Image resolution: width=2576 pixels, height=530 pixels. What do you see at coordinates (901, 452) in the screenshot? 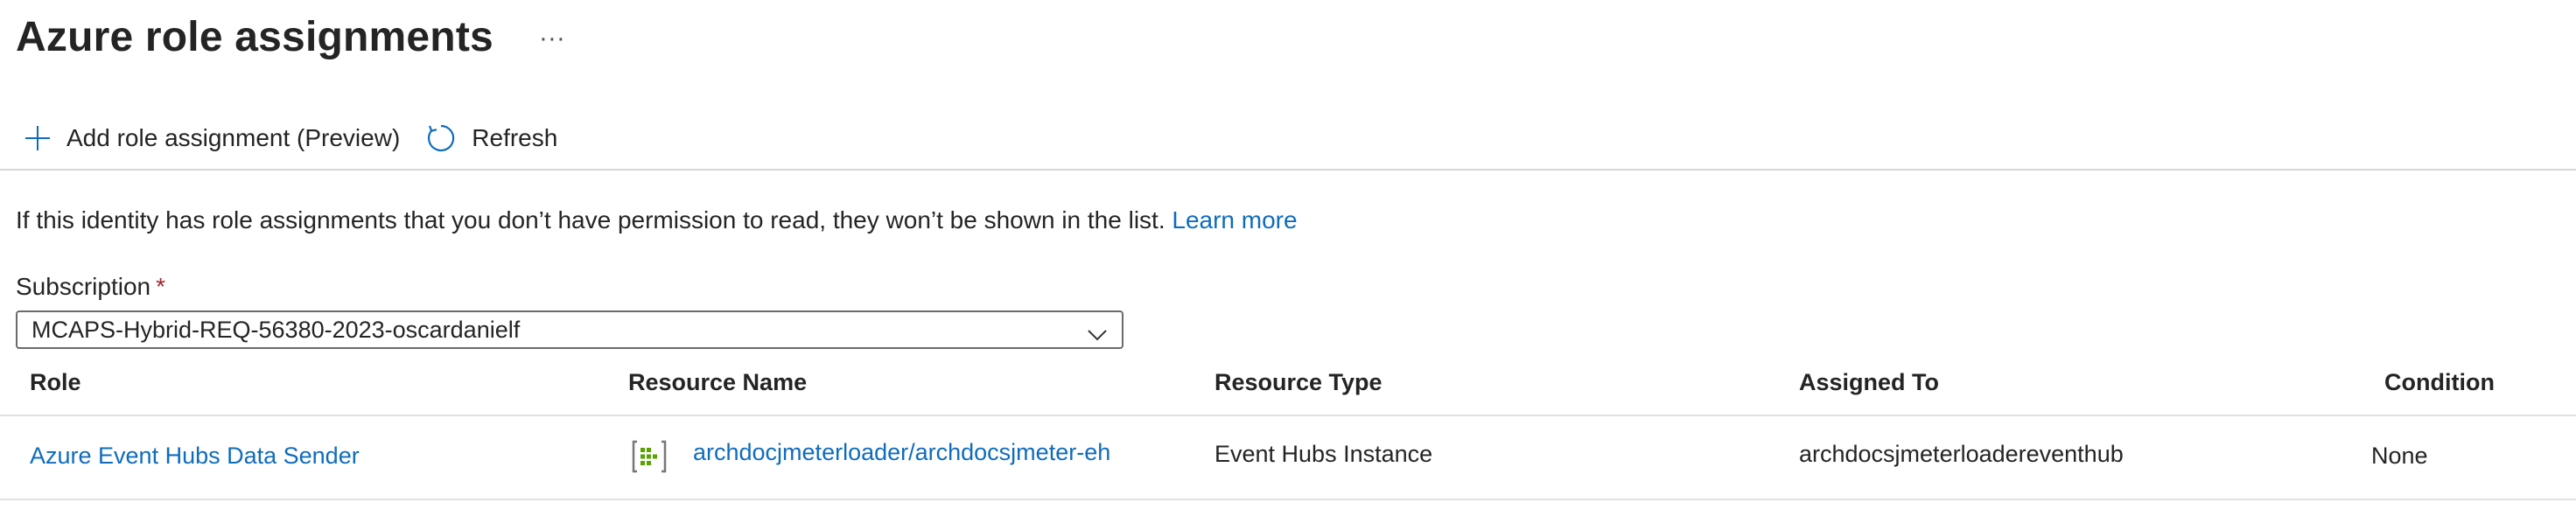
I see `resource-name-link: archdocjmeterloader/archdocsjmeter-eh` at bounding box center [901, 452].